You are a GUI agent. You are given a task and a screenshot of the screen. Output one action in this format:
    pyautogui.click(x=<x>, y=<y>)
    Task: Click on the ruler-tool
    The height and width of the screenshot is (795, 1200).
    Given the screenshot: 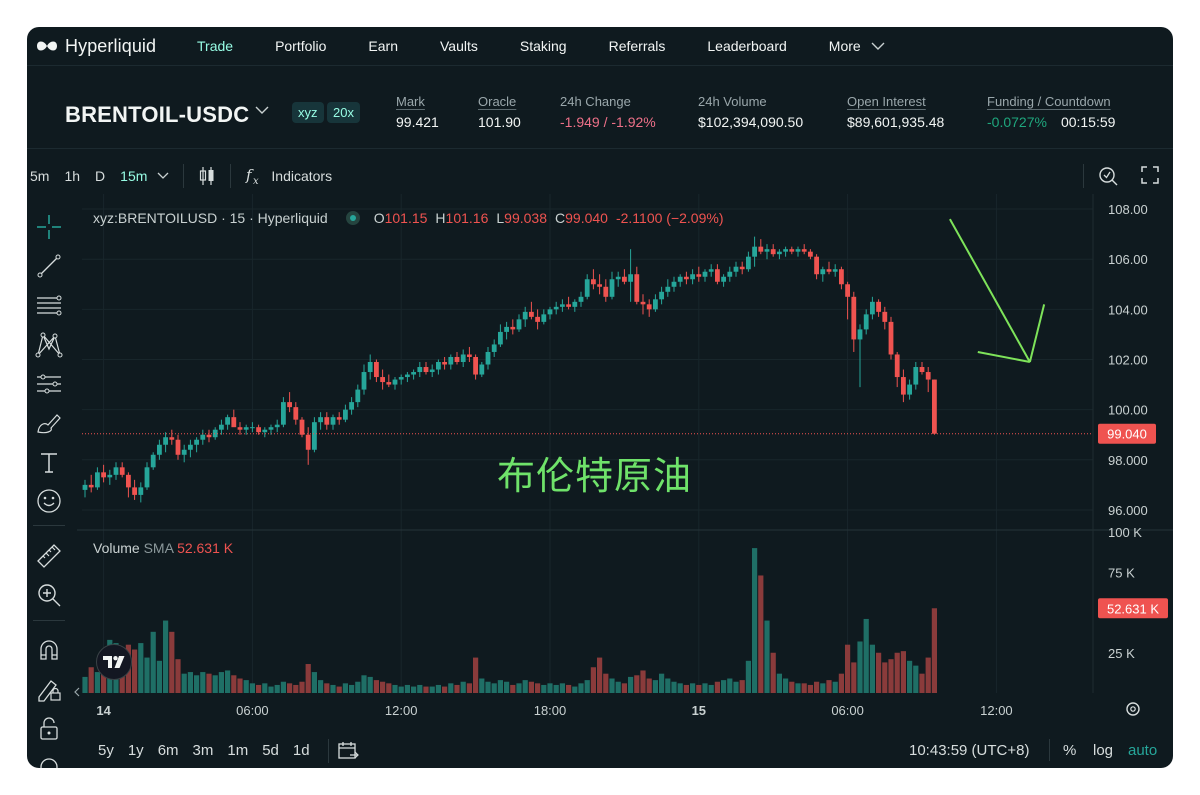 What is the action you would take?
    pyautogui.click(x=49, y=556)
    